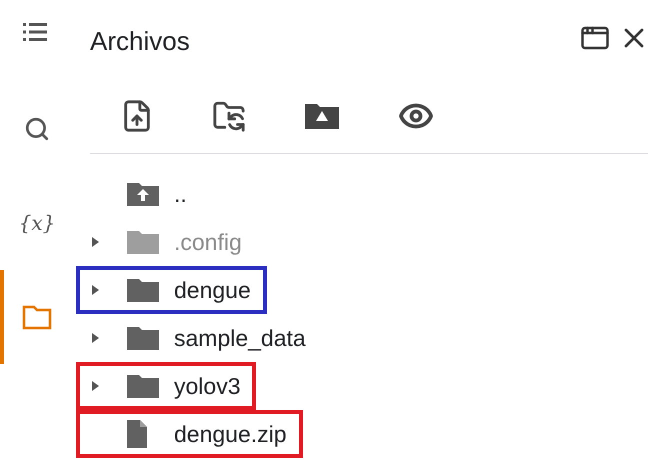 Image resolution: width=652 pixels, height=470 pixels. What do you see at coordinates (37, 129) in the screenshot?
I see `search-icon` at bounding box center [37, 129].